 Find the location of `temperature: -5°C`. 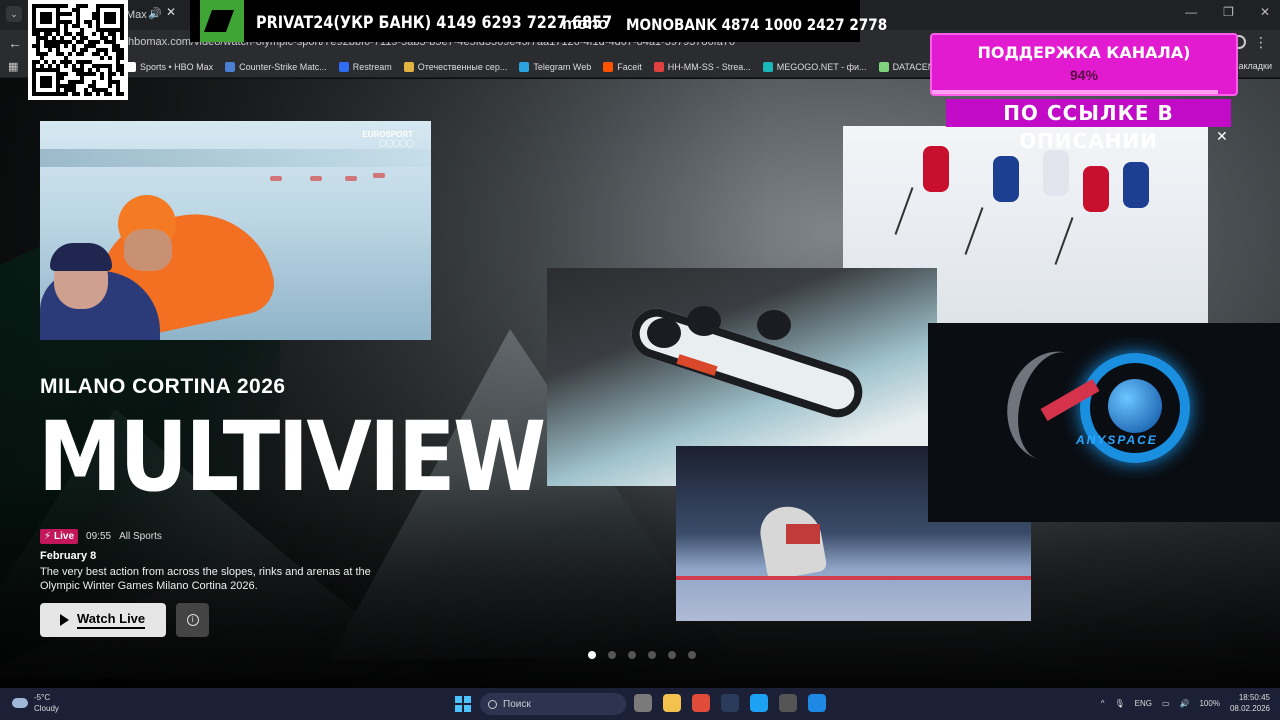

temperature: -5°C is located at coordinates (42, 697).